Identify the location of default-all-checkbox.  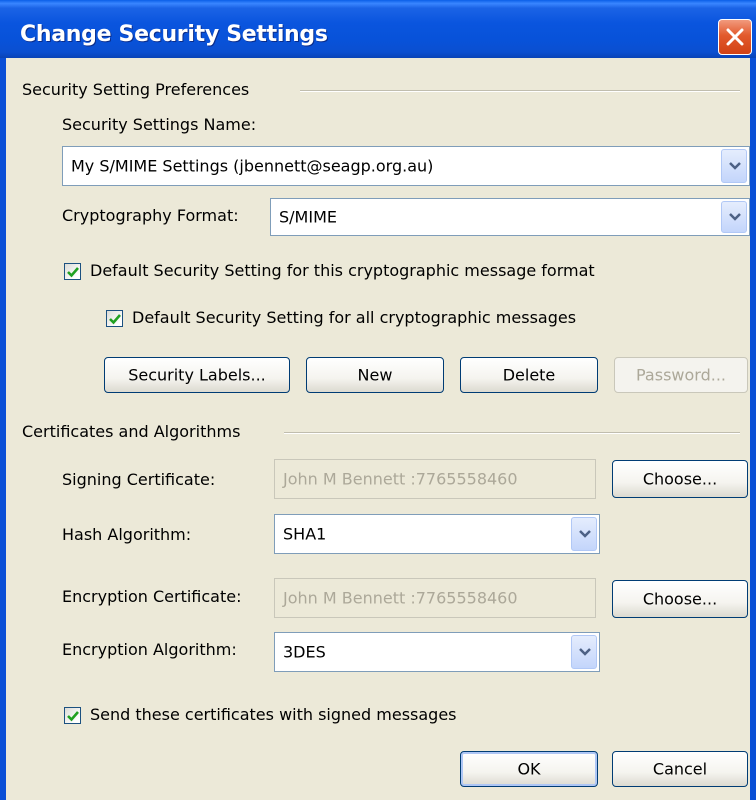
(114, 318).